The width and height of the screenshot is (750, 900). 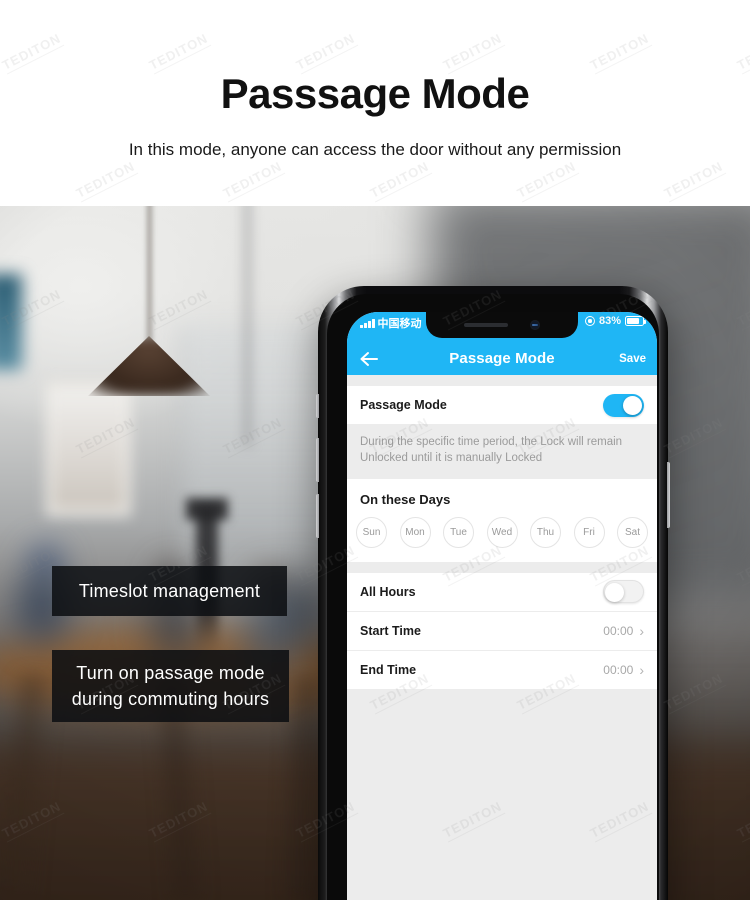 What do you see at coordinates (375, 93) in the screenshot?
I see `page-title: Passsage Mode` at bounding box center [375, 93].